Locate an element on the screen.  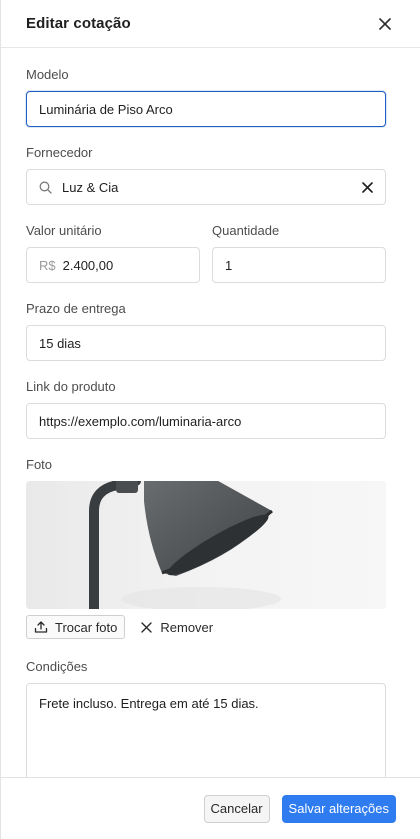
modelo-input: Luminária de Piso Arco is located at coordinates (206, 109).